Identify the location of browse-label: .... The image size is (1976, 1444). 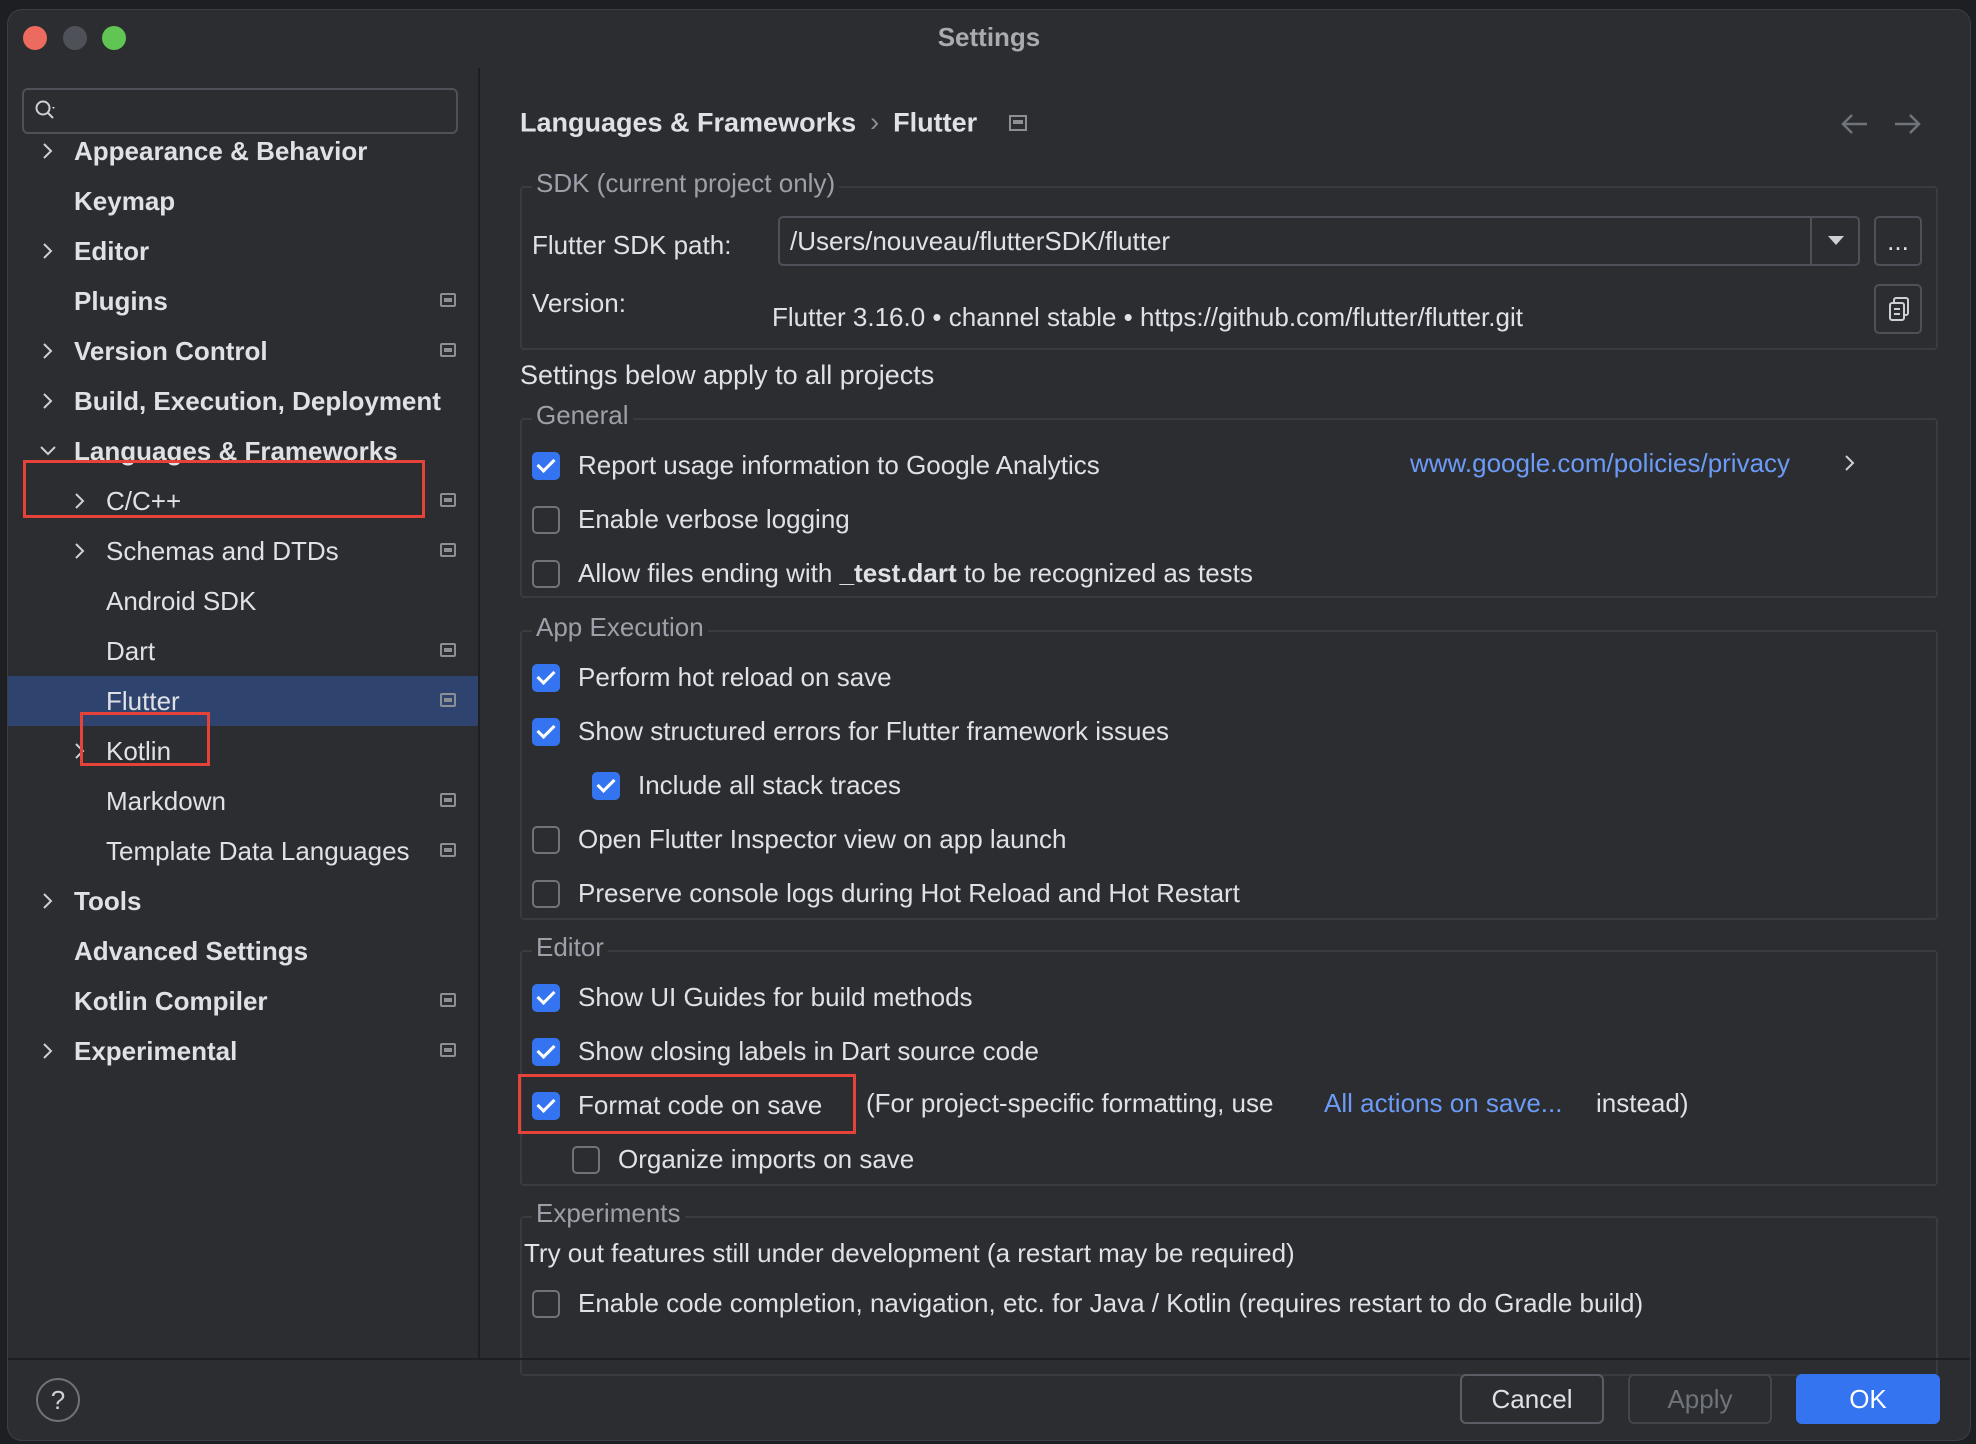
(1898, 241).